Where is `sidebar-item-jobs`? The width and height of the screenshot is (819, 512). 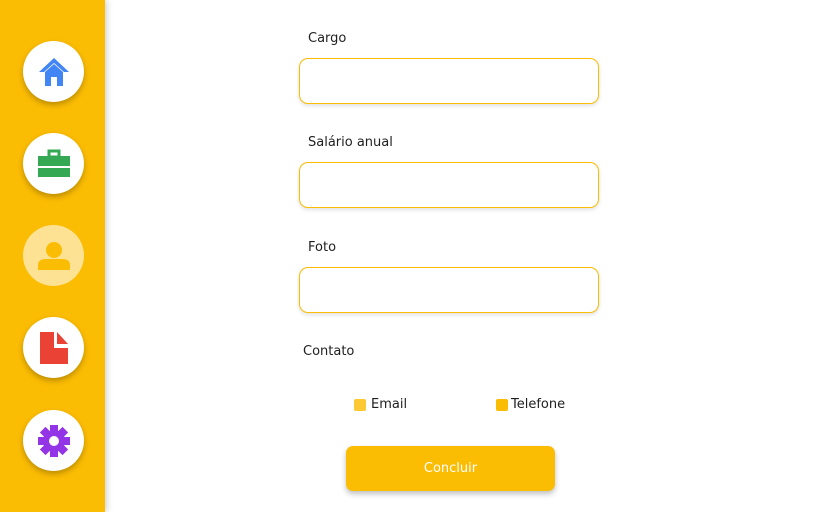
sidebar-item-jobs is located at coordinates (53, 163).